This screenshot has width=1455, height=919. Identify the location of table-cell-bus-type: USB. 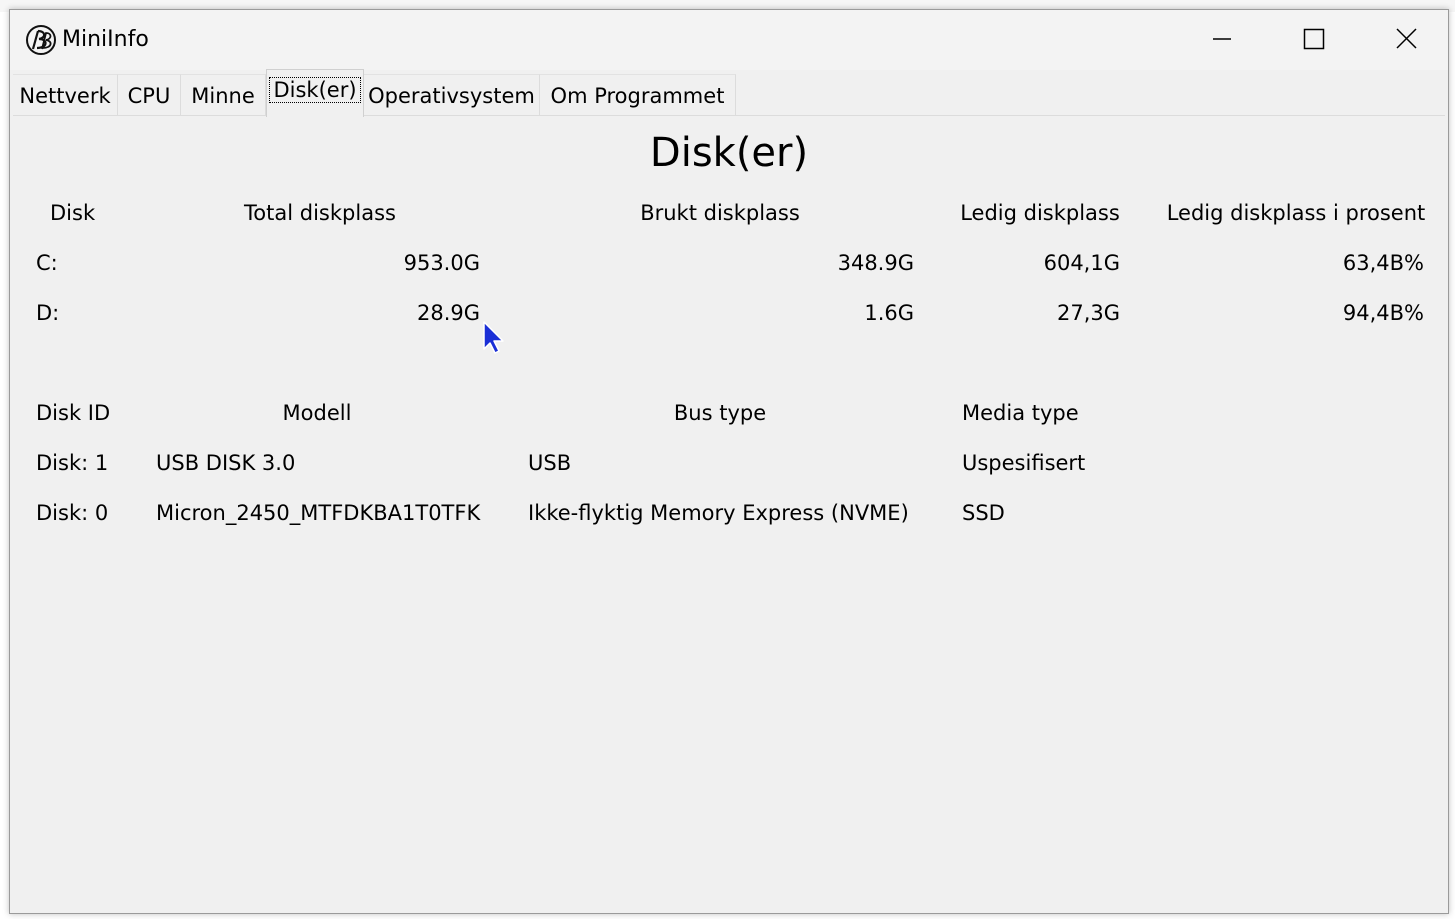
(550, 463).